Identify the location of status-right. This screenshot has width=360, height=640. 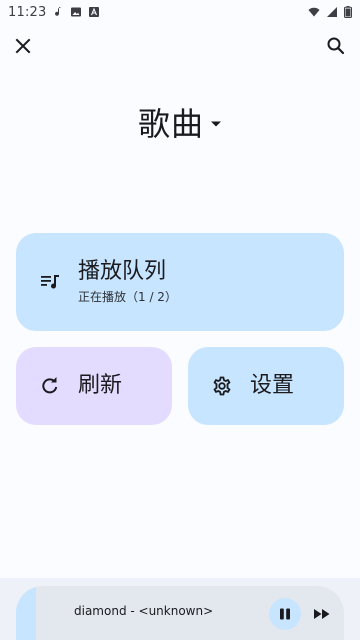
(330, 12).